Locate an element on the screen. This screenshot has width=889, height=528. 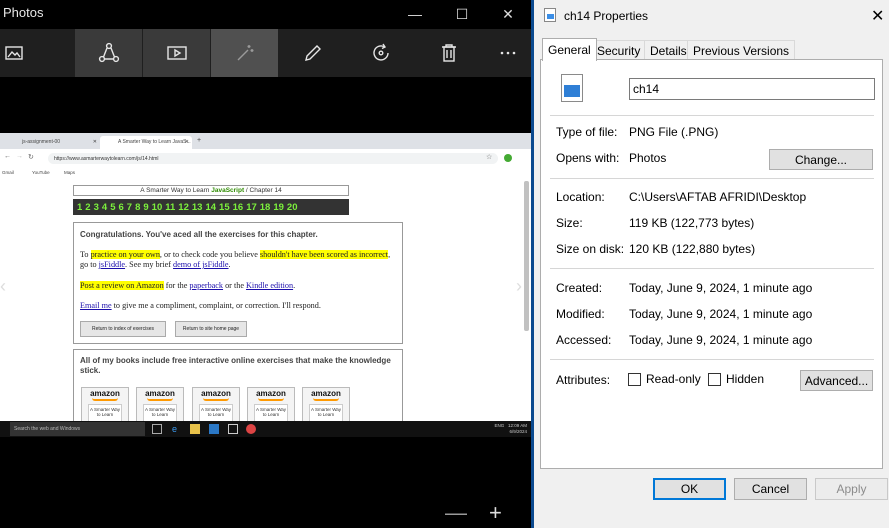
chapter-number-bar: 1 2 3 4 5 6 7 8 9 10 11 12 13 14 15 16 17 18 19 20 is located at coordinates (211, 207).